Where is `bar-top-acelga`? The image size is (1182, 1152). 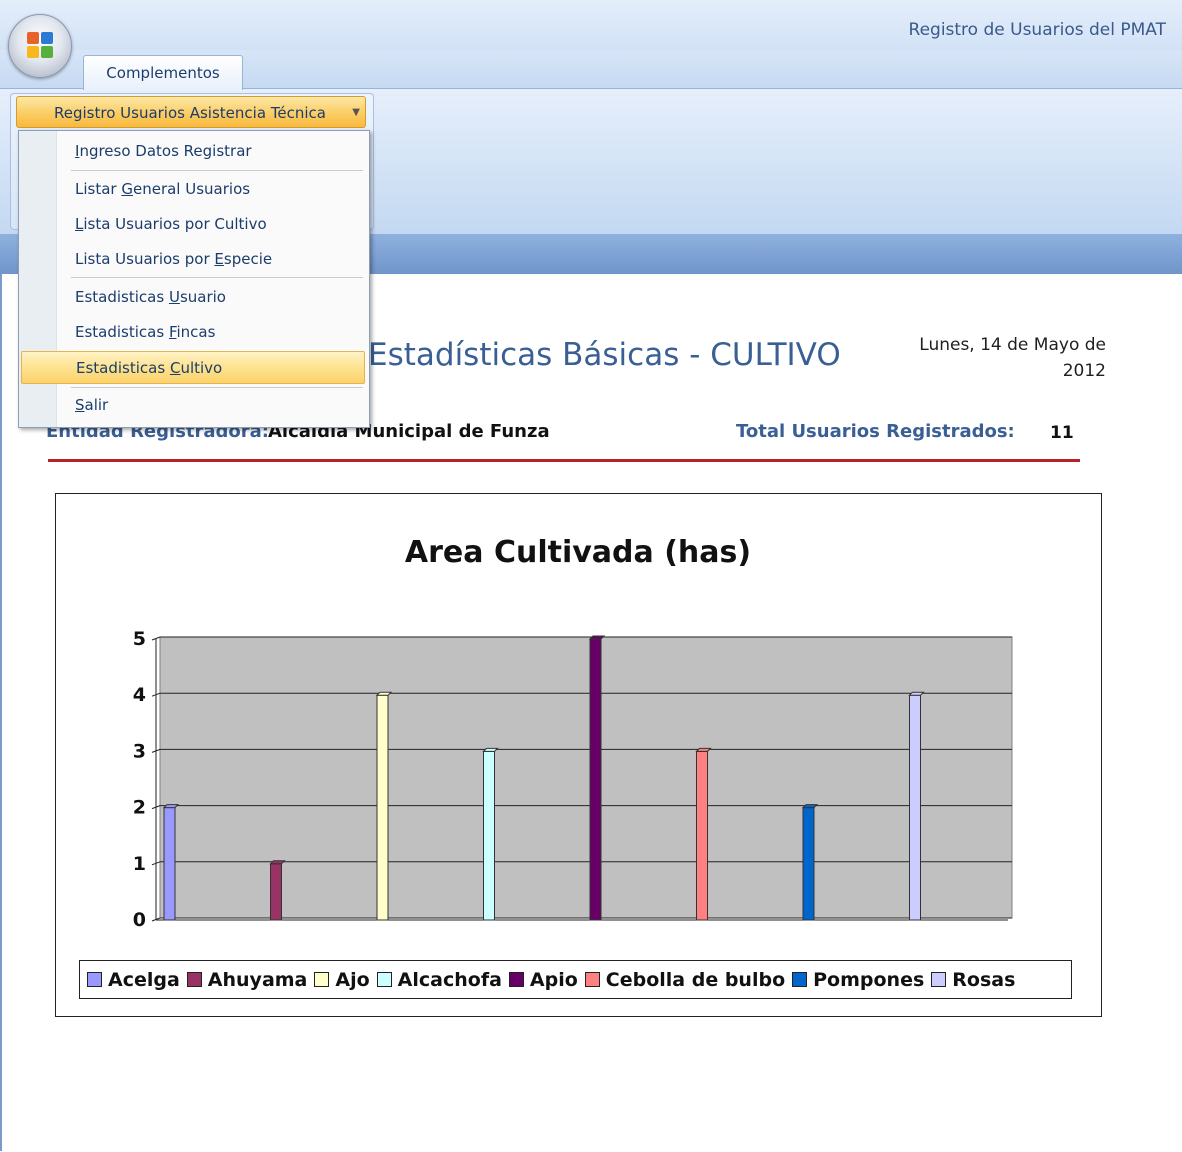
bar-top-acelga is located at coordinates (171, 806).